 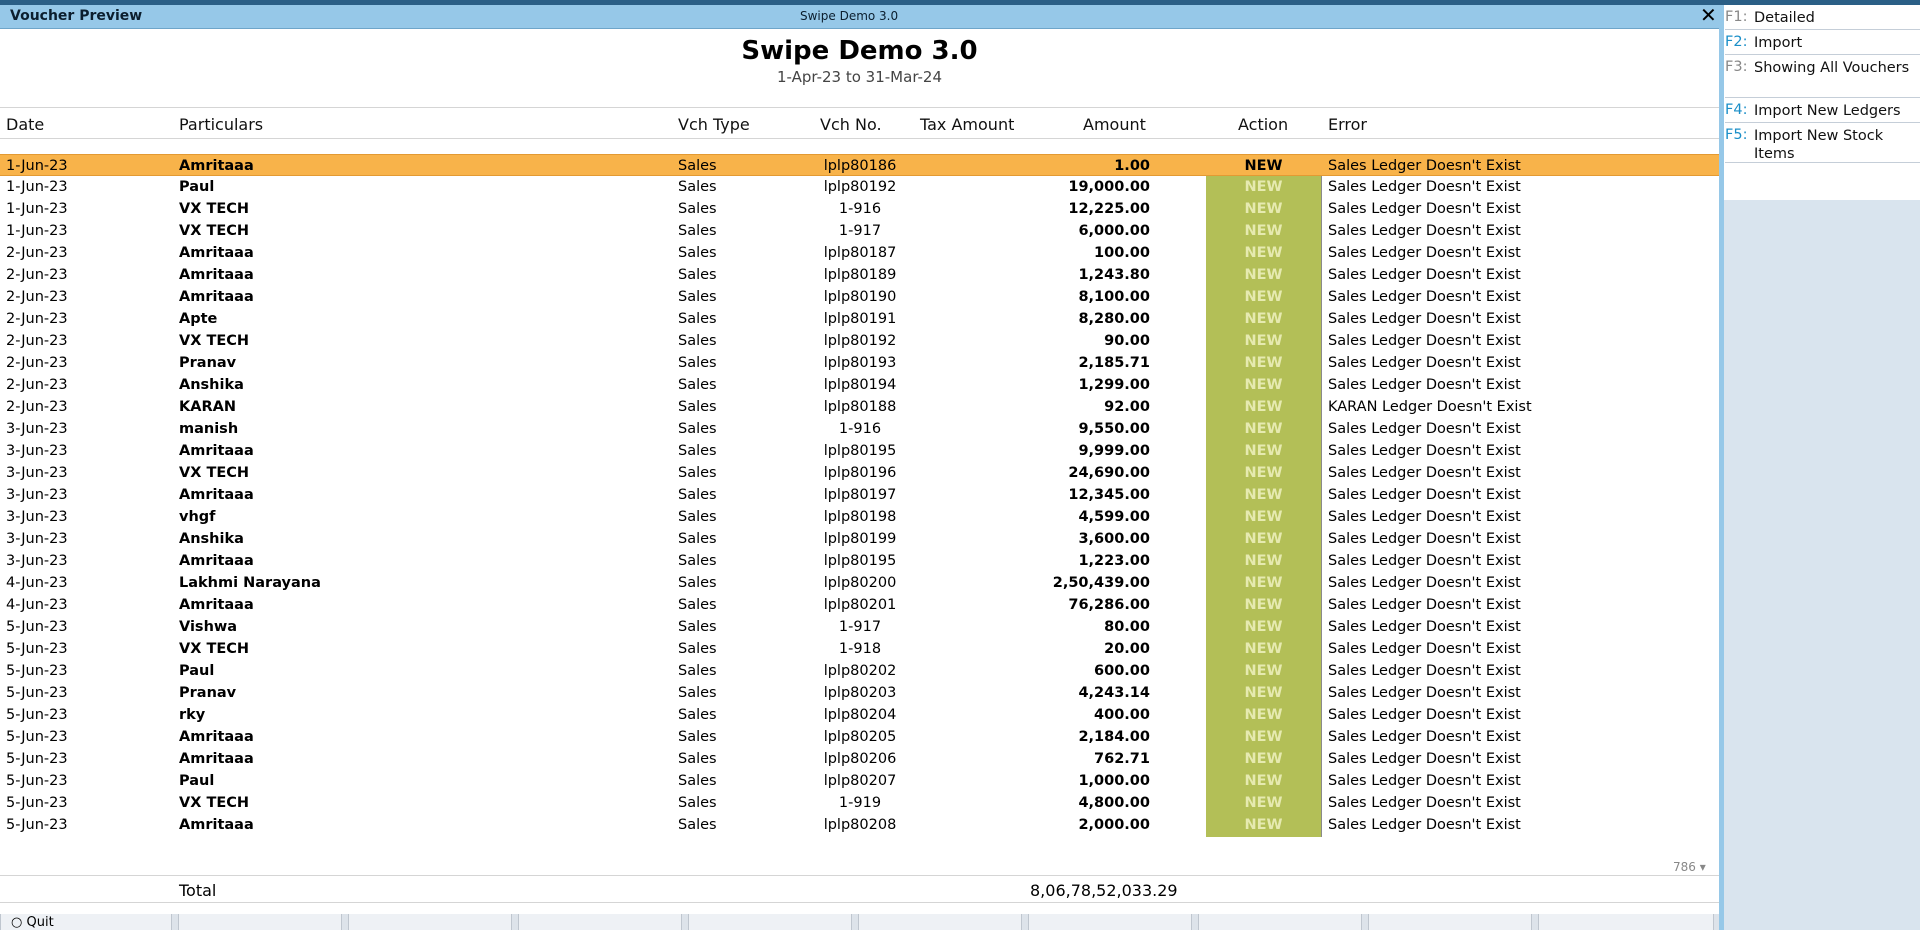 What do you see at coordinates (1109, 605) in the screenshot?
I see `cell-amount: 76,286.00` at bounding box center [1109, 605].